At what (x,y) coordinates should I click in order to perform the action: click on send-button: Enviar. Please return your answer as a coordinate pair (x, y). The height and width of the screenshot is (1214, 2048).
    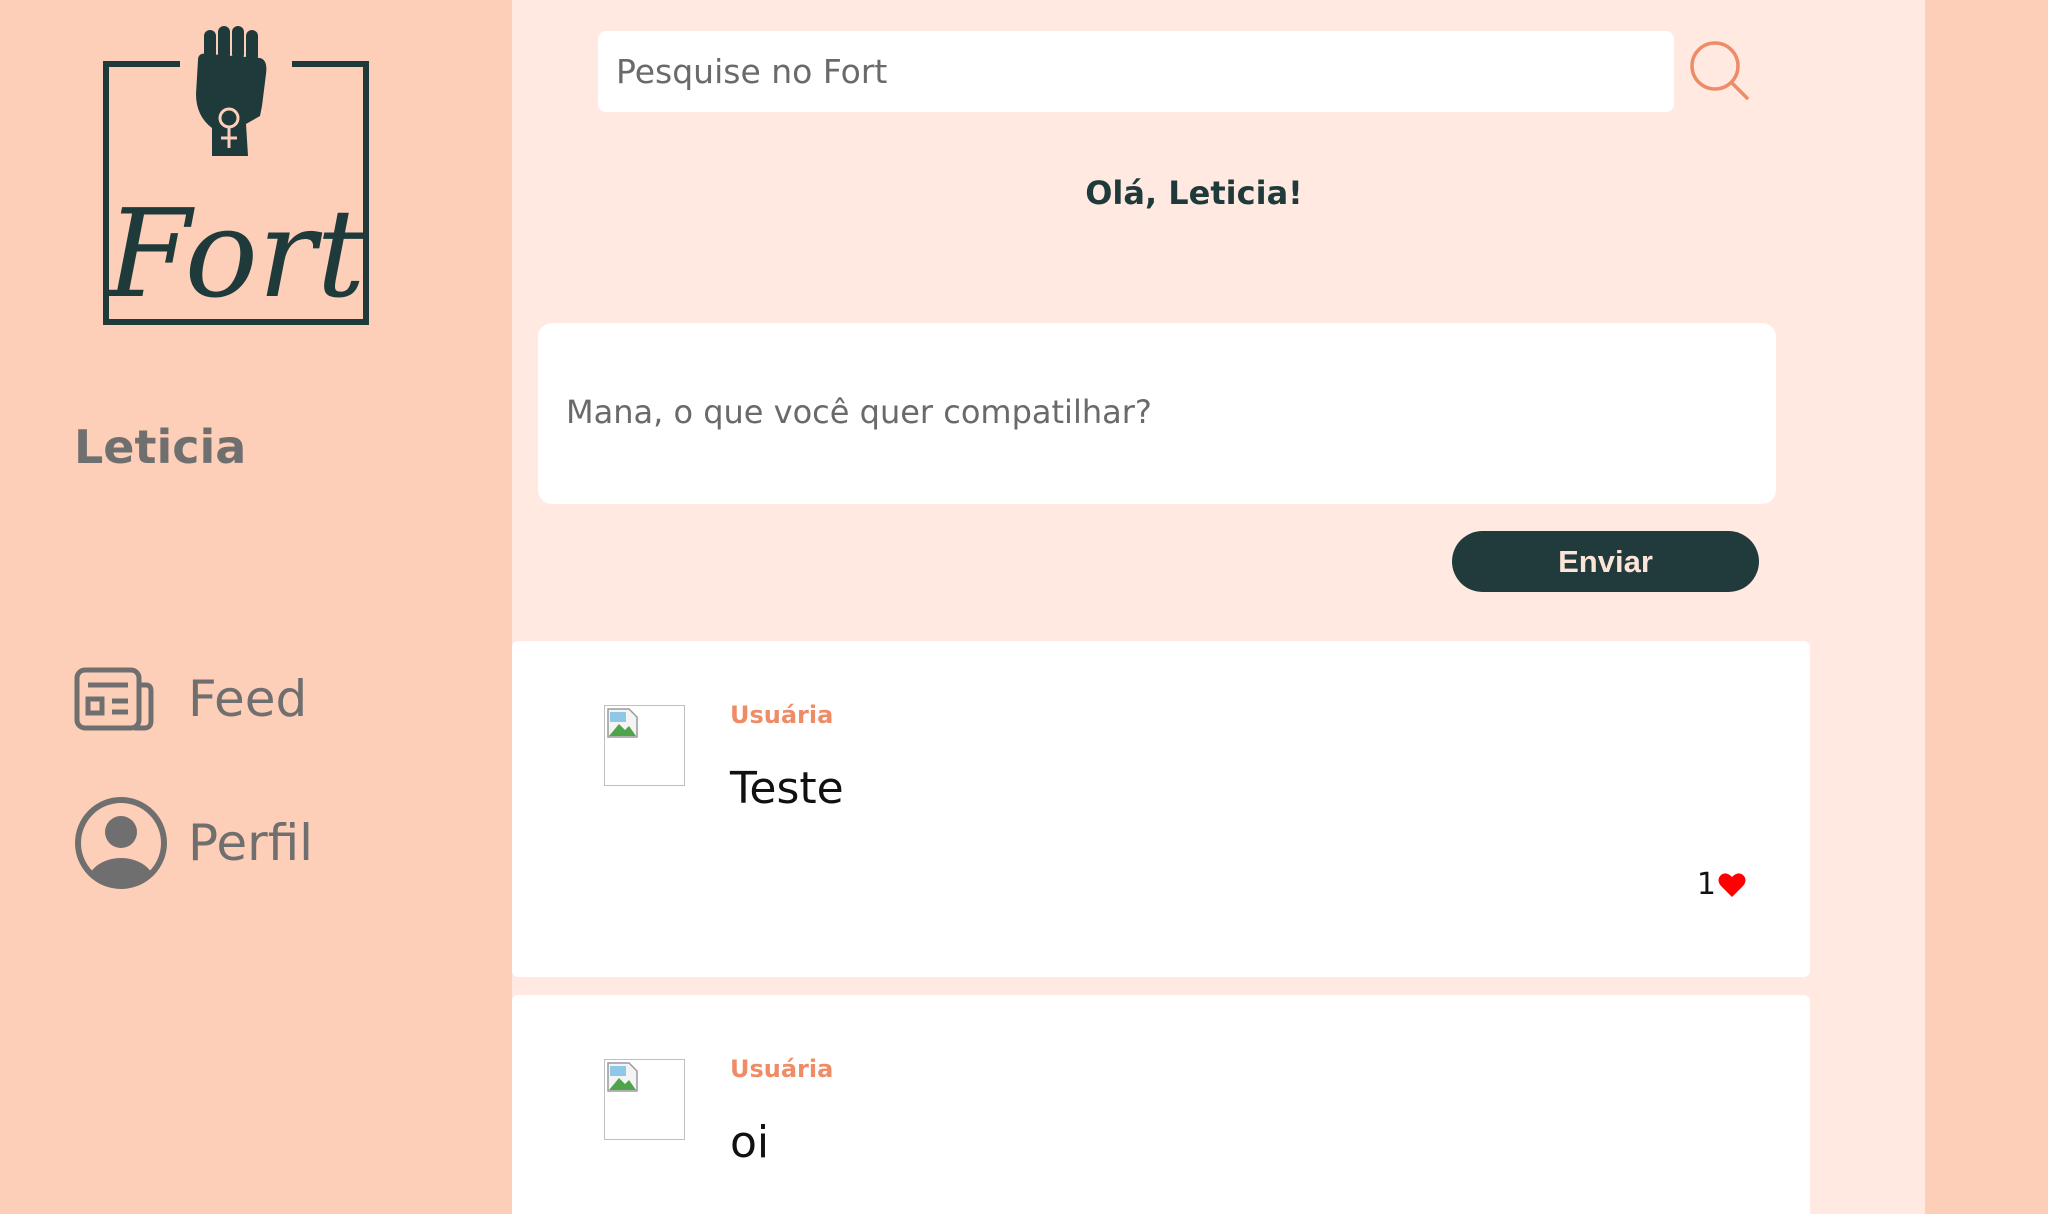
    Looking at the image, I should click on (1605, 561).